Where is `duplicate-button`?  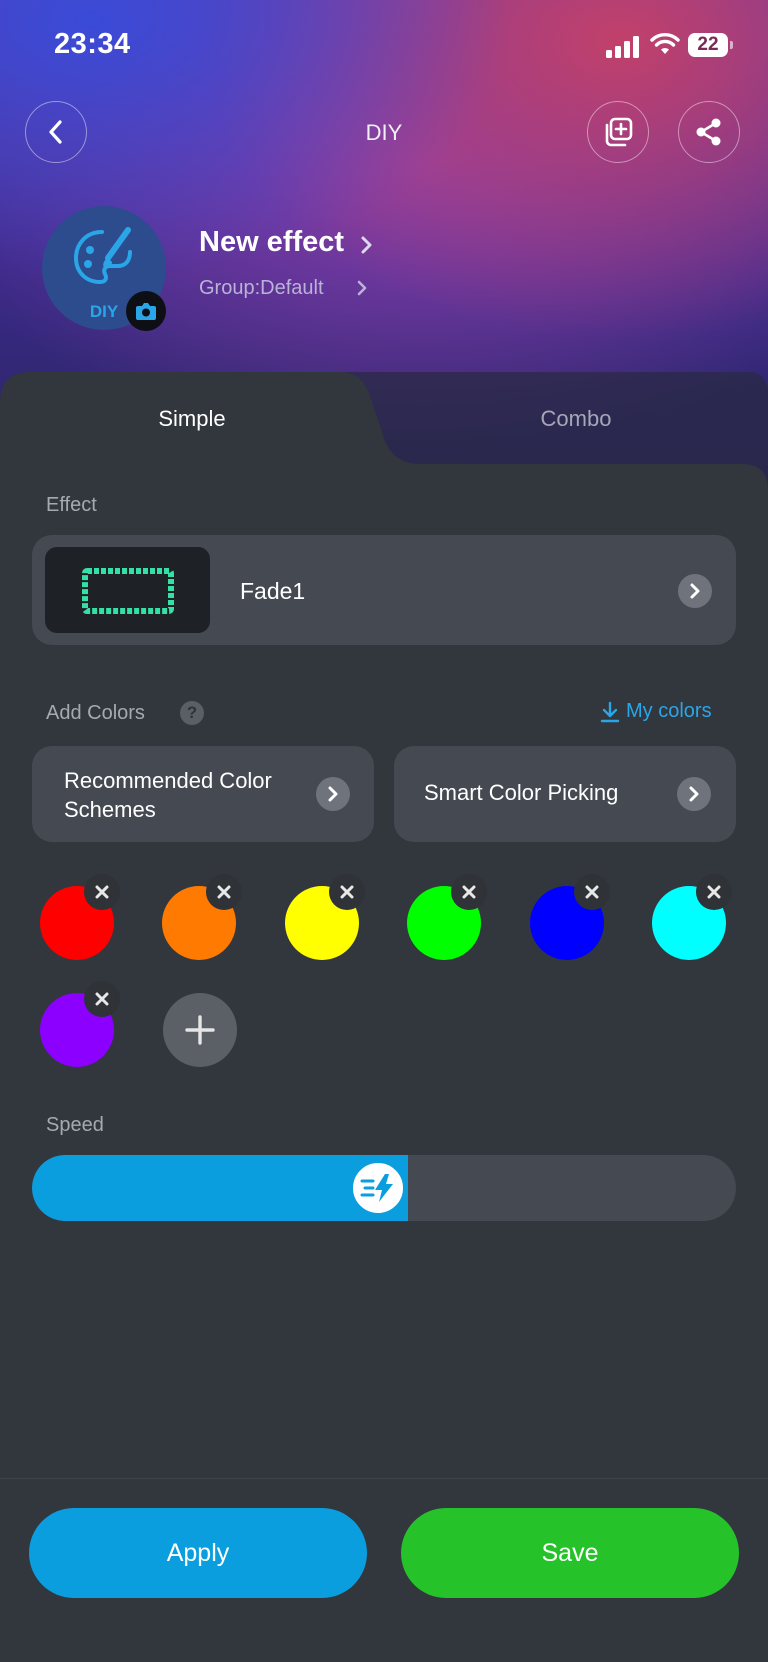 duplicate-button is located at coordinates (618, 132).